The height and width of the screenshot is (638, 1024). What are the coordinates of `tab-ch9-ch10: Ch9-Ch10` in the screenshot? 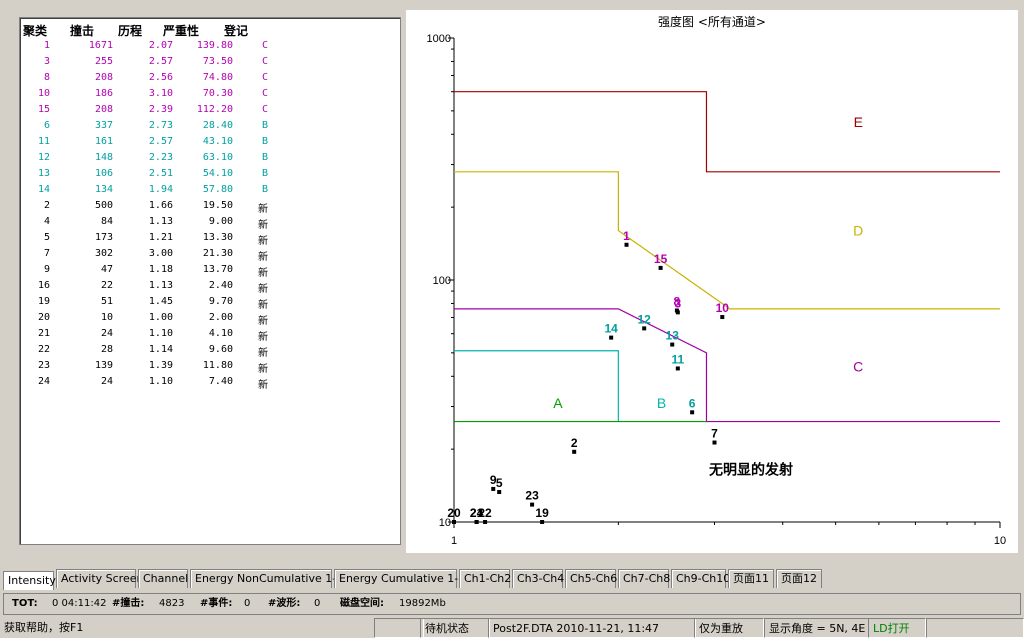 It's located at (700, 578).